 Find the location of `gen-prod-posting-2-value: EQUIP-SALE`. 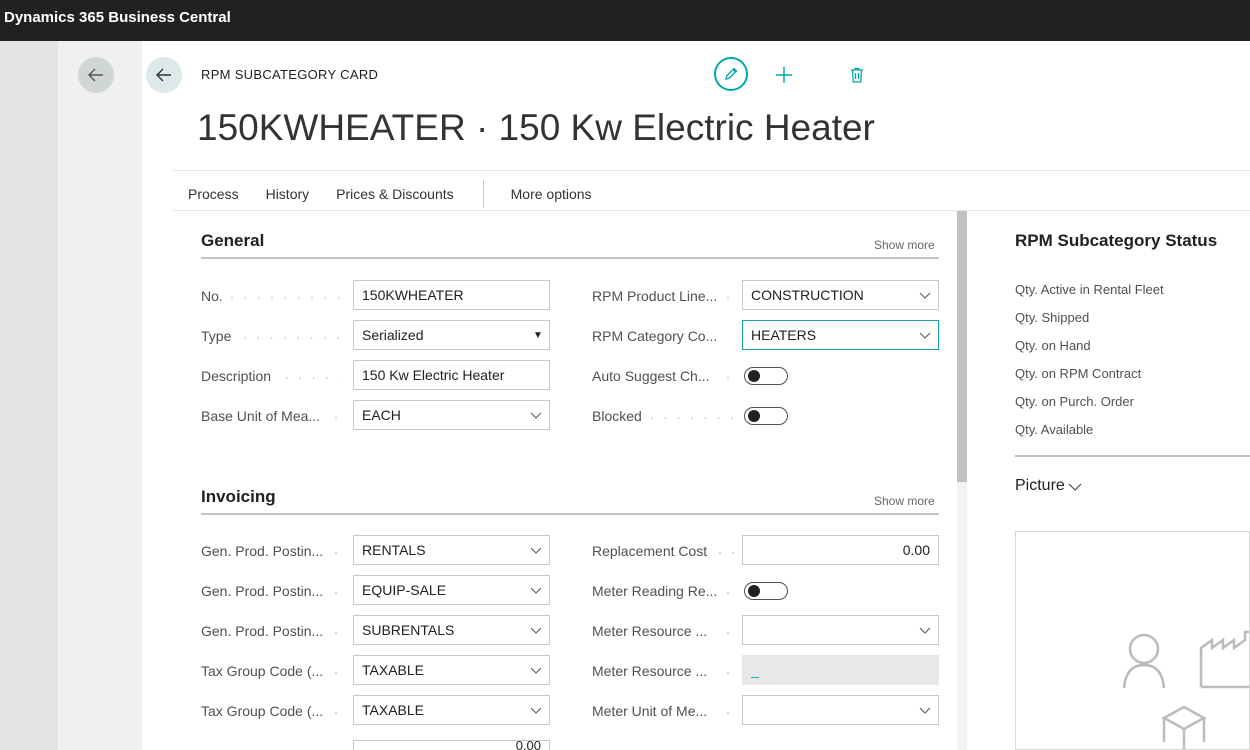

gen-prod-posting-2-value: EQUIP-SALE is located at coordinates (404, 590).